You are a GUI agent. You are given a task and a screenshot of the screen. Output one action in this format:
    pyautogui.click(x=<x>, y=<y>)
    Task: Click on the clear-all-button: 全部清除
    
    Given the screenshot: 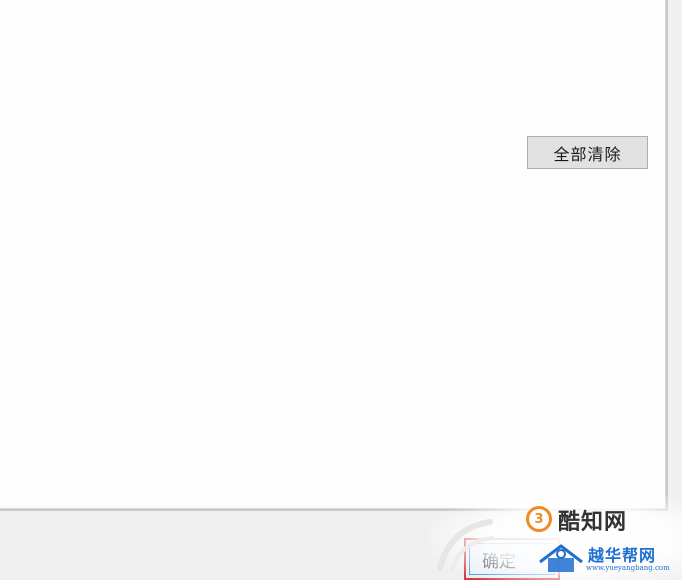 What is the action you would take?
    pyautogui.click(x=587, y=152)
    